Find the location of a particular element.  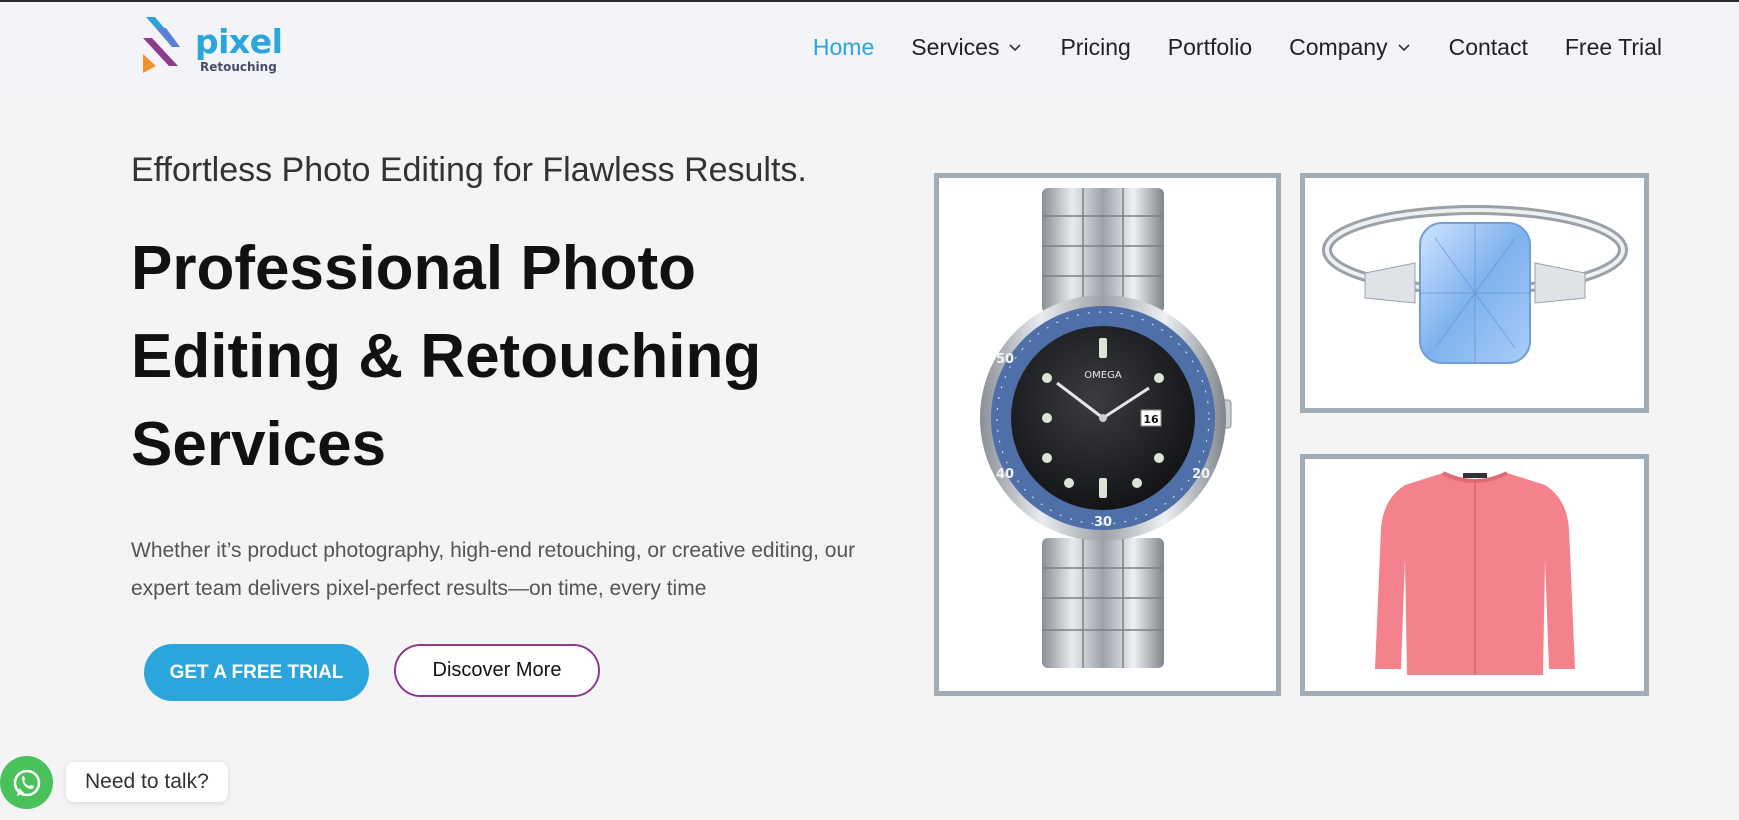

nav-portfolio: Portfolio is located at coordinates (1210, 47).